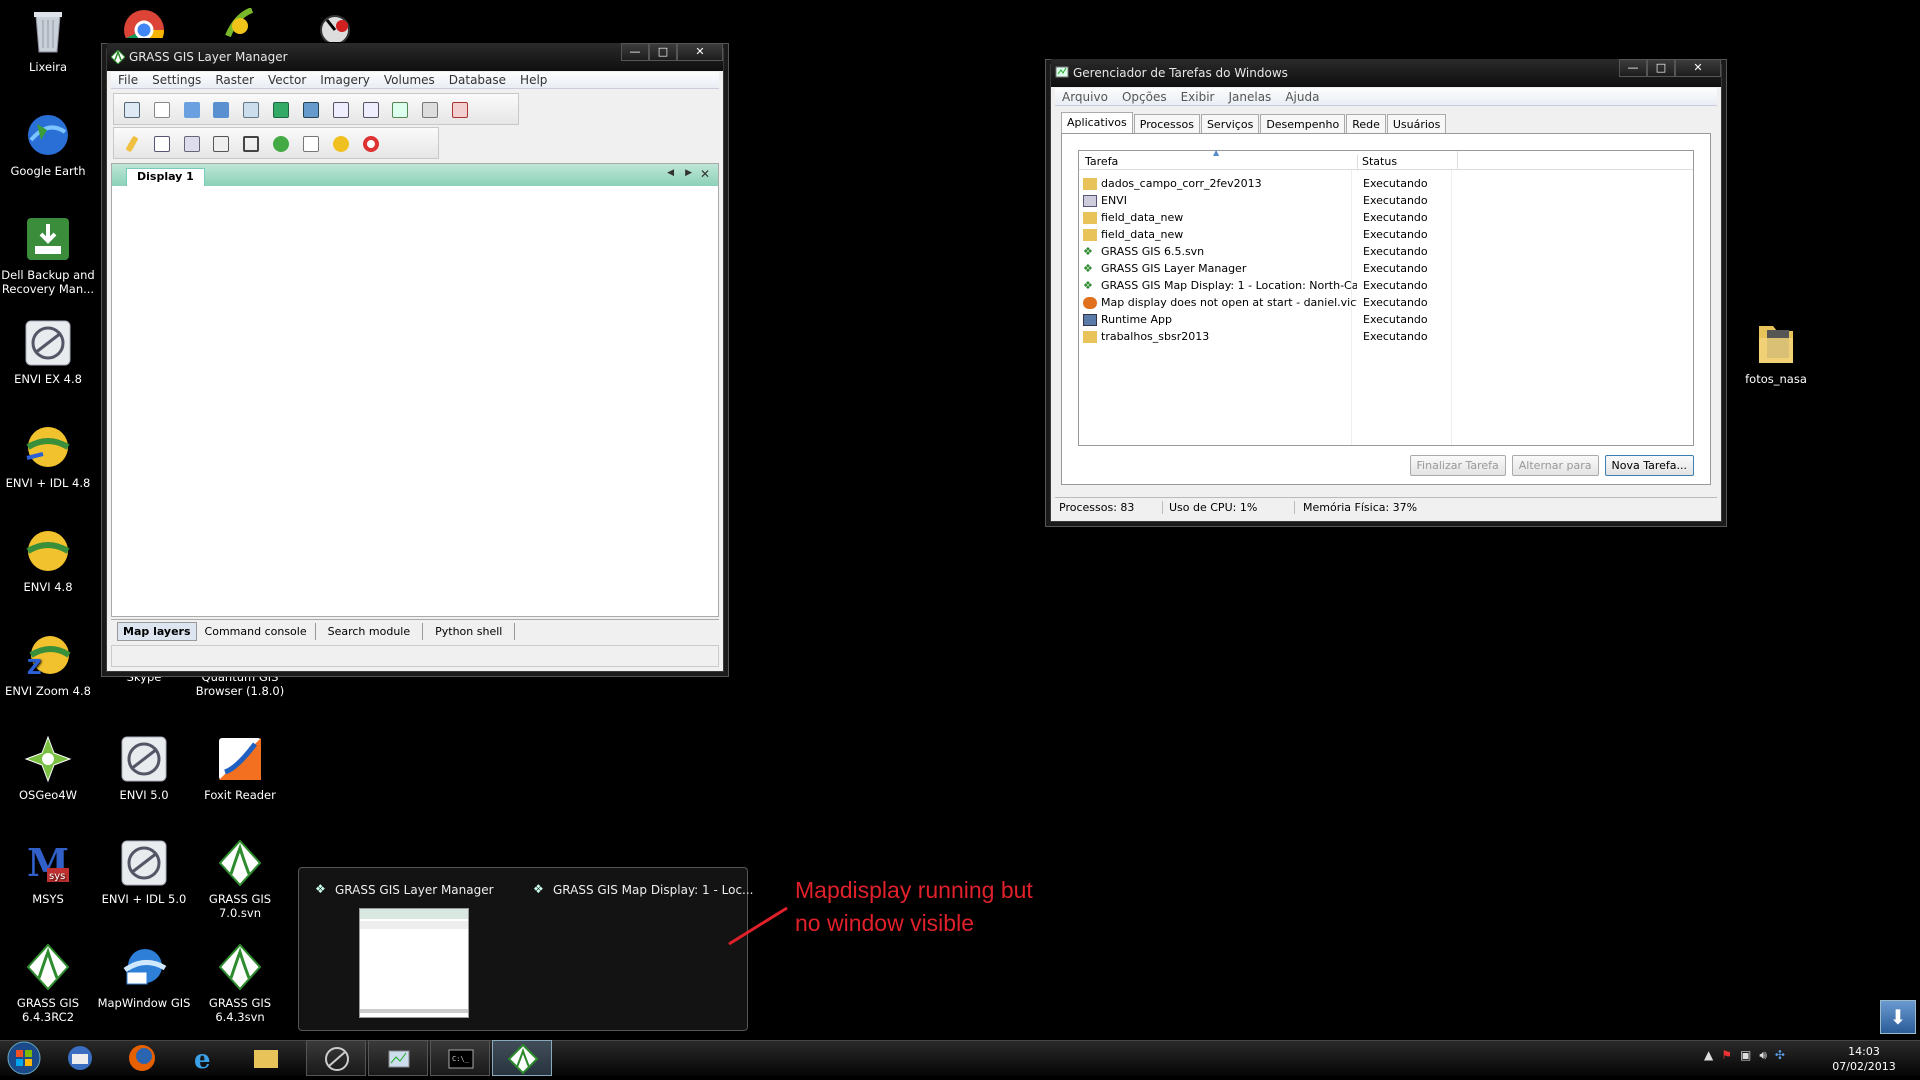 The image size is (1920, 1080). I want to click on menu-arquivo: Arquivo, so click(1085, 97).